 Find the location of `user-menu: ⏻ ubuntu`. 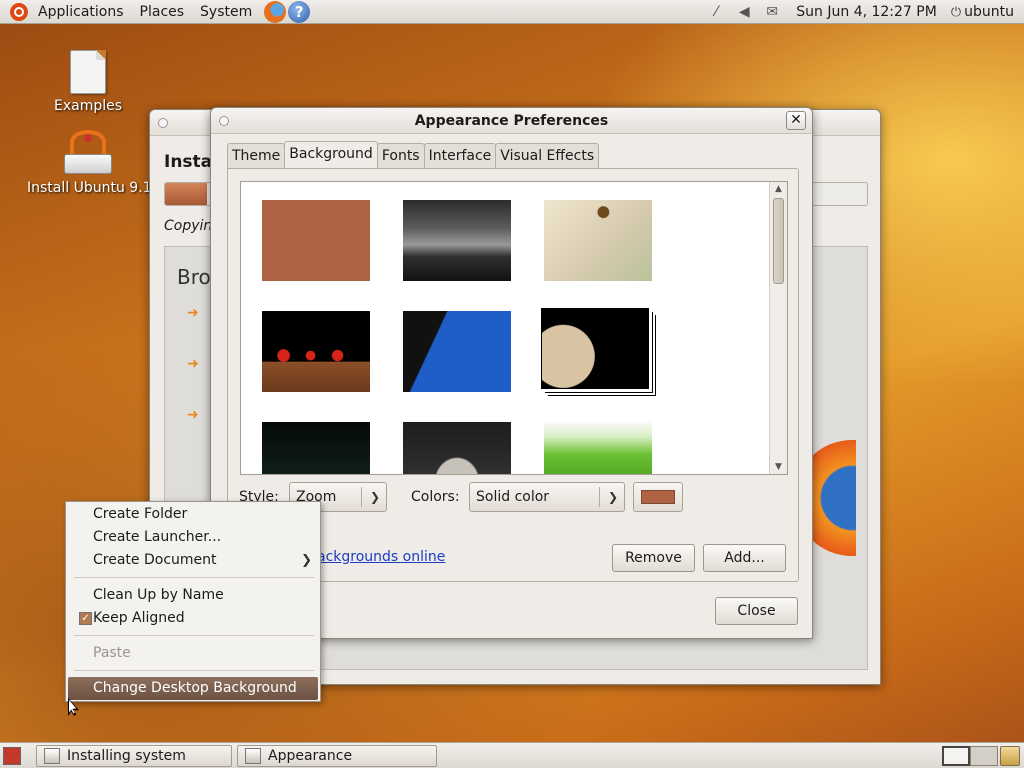

user-menu: ⏻ ubuntu is located at coordinates (985, 12).